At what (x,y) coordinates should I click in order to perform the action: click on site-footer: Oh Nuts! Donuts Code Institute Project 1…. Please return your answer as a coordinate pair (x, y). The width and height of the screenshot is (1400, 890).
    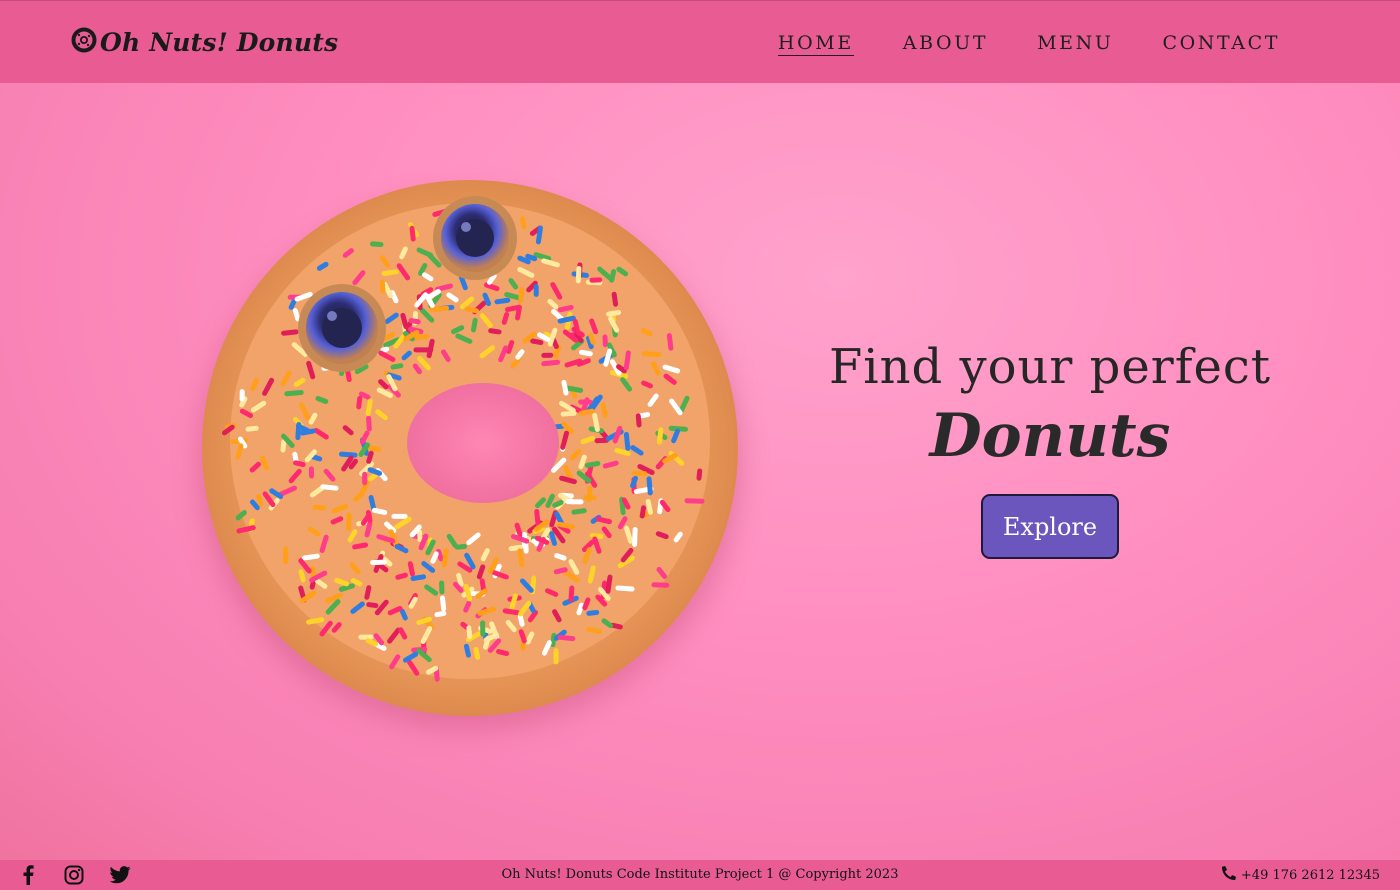
    Looking at the image, I should click on (700, 875).